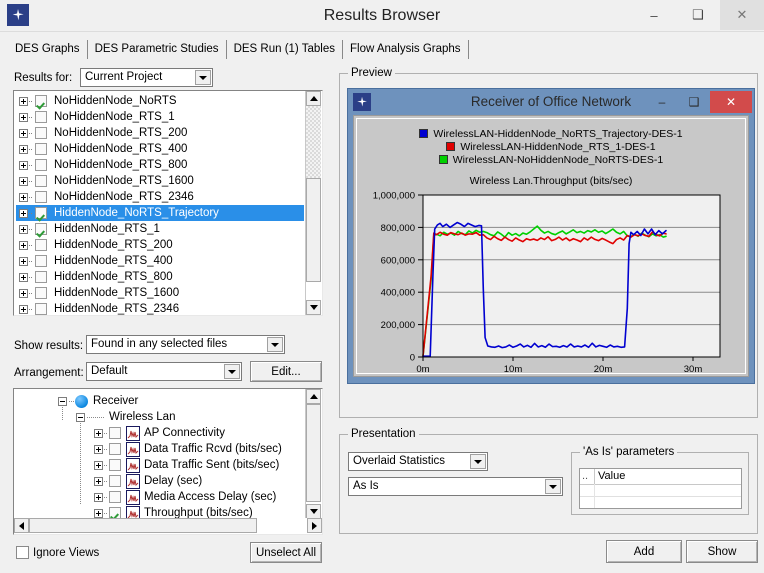  What do you see at coordinates (160, 293) in the screenshot?
I see `file-list-item: HiddenNode_RTS_1600` at bounding box center [160, 293].